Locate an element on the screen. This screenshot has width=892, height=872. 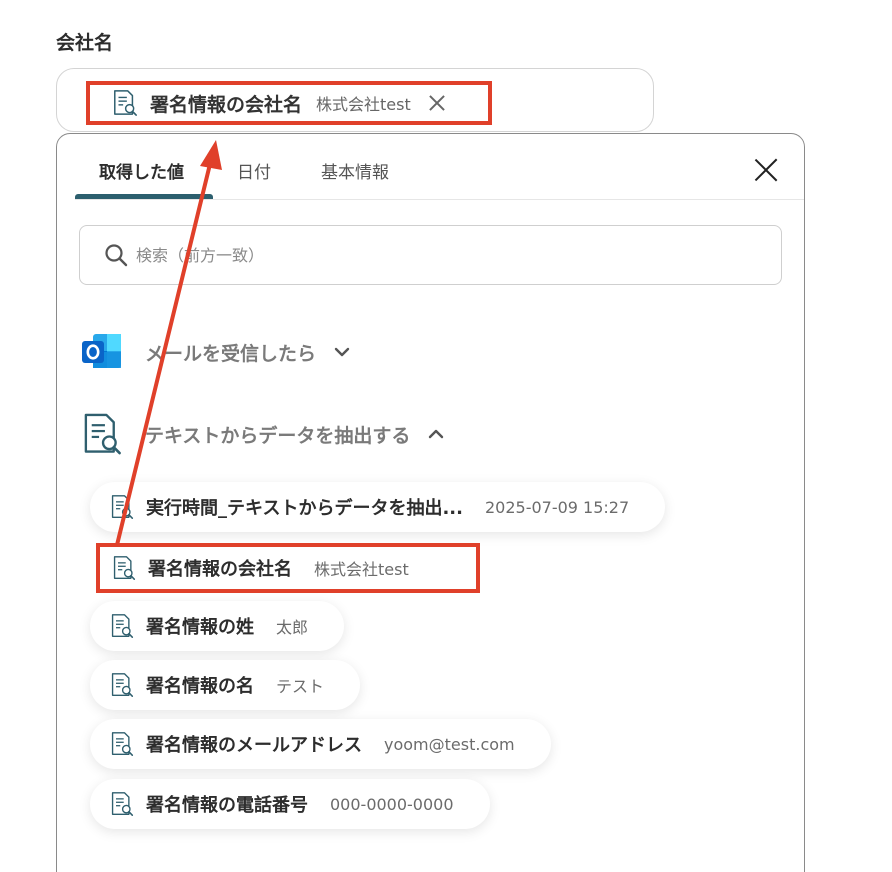
company-name-field: 署名情報の会社名 株式会社test is located at coordinates (355, 100).